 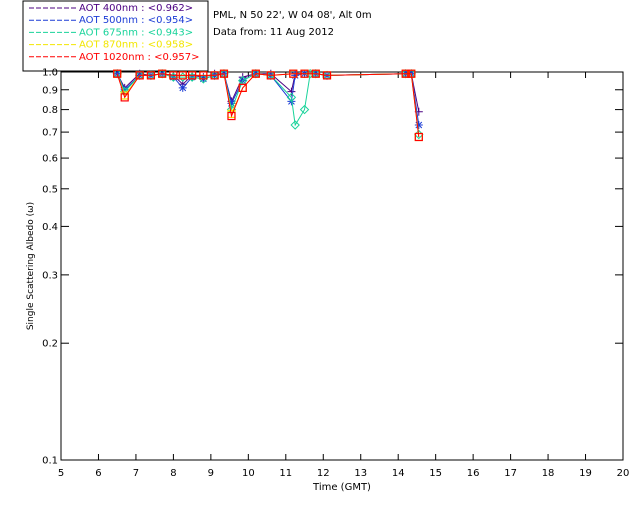 What do you see at coordinates (323, 473) in the screenshot?
I see `x-tick-label: 12` at bounding box center [323, 473].